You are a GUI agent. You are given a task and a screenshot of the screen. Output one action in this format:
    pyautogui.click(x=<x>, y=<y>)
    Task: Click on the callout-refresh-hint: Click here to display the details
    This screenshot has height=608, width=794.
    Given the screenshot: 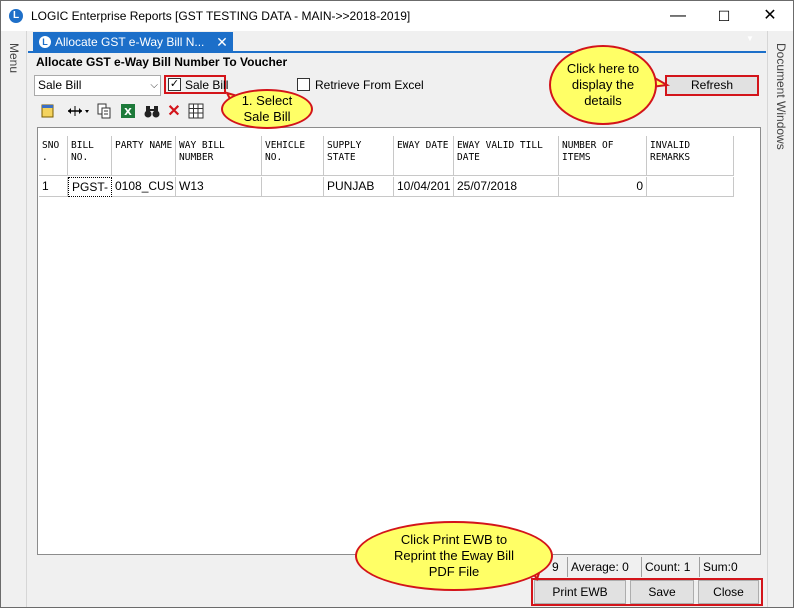 What is the action you would take?
    pyautogui.click(x=603, y=85)
    